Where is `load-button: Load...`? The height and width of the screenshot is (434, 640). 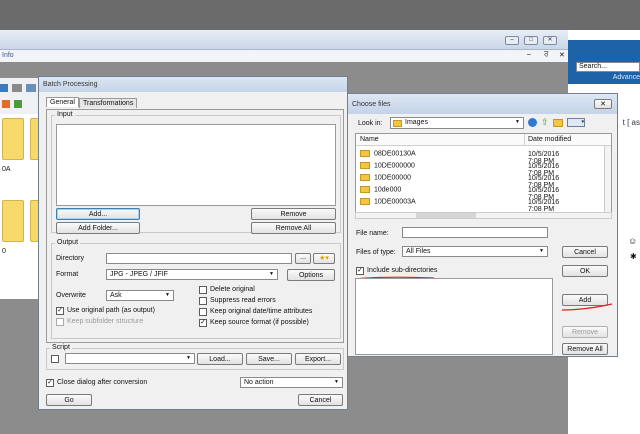 load-button: Load... is located at coordinates (220, 359).